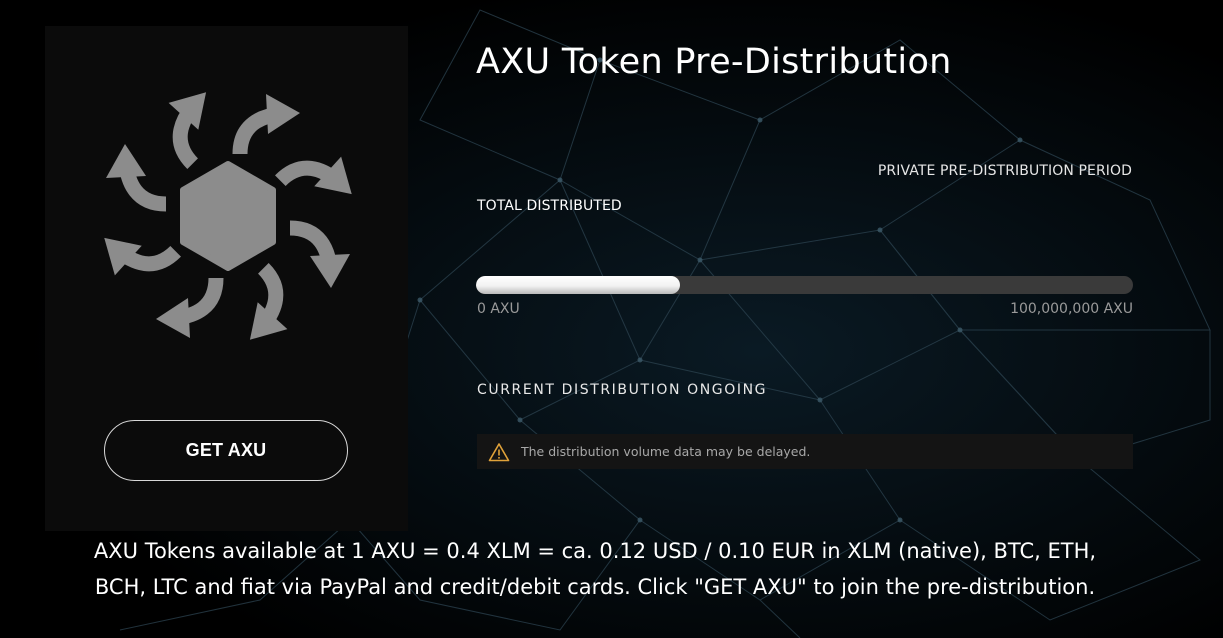  What do you see at coordinates (714, 62) in the screenshot?
I see `page-title: AXU Token Pre-Distribution` at bounding box center [714, 62].